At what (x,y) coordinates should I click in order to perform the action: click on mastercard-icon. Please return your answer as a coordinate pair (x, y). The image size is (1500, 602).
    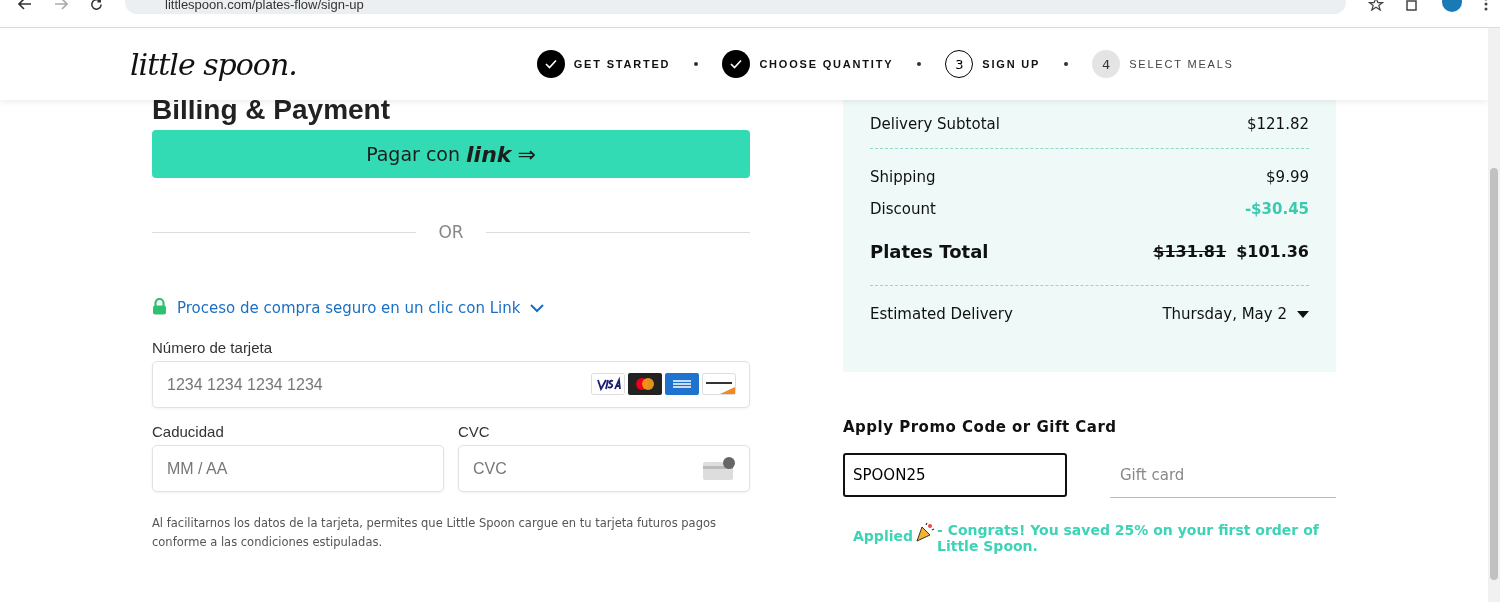
    Looking at the image, I should click on (645, 384).